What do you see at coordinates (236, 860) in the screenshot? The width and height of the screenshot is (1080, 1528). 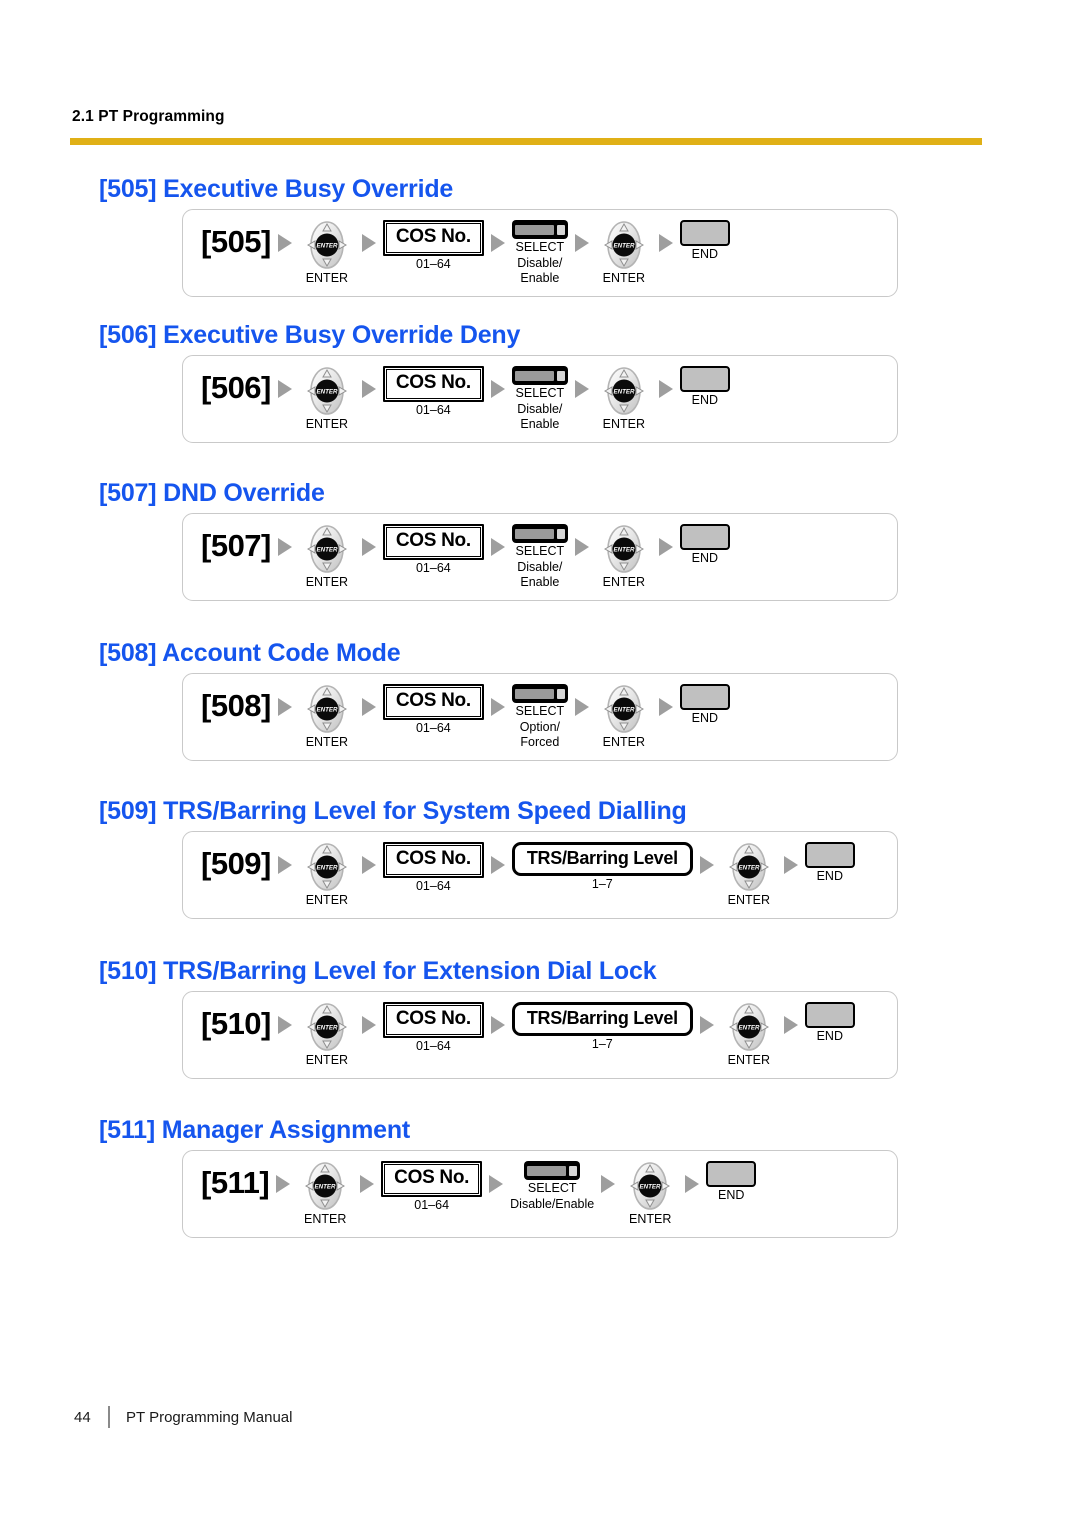 I see `step-program-number: [509]` at bounding box center [236, 860].